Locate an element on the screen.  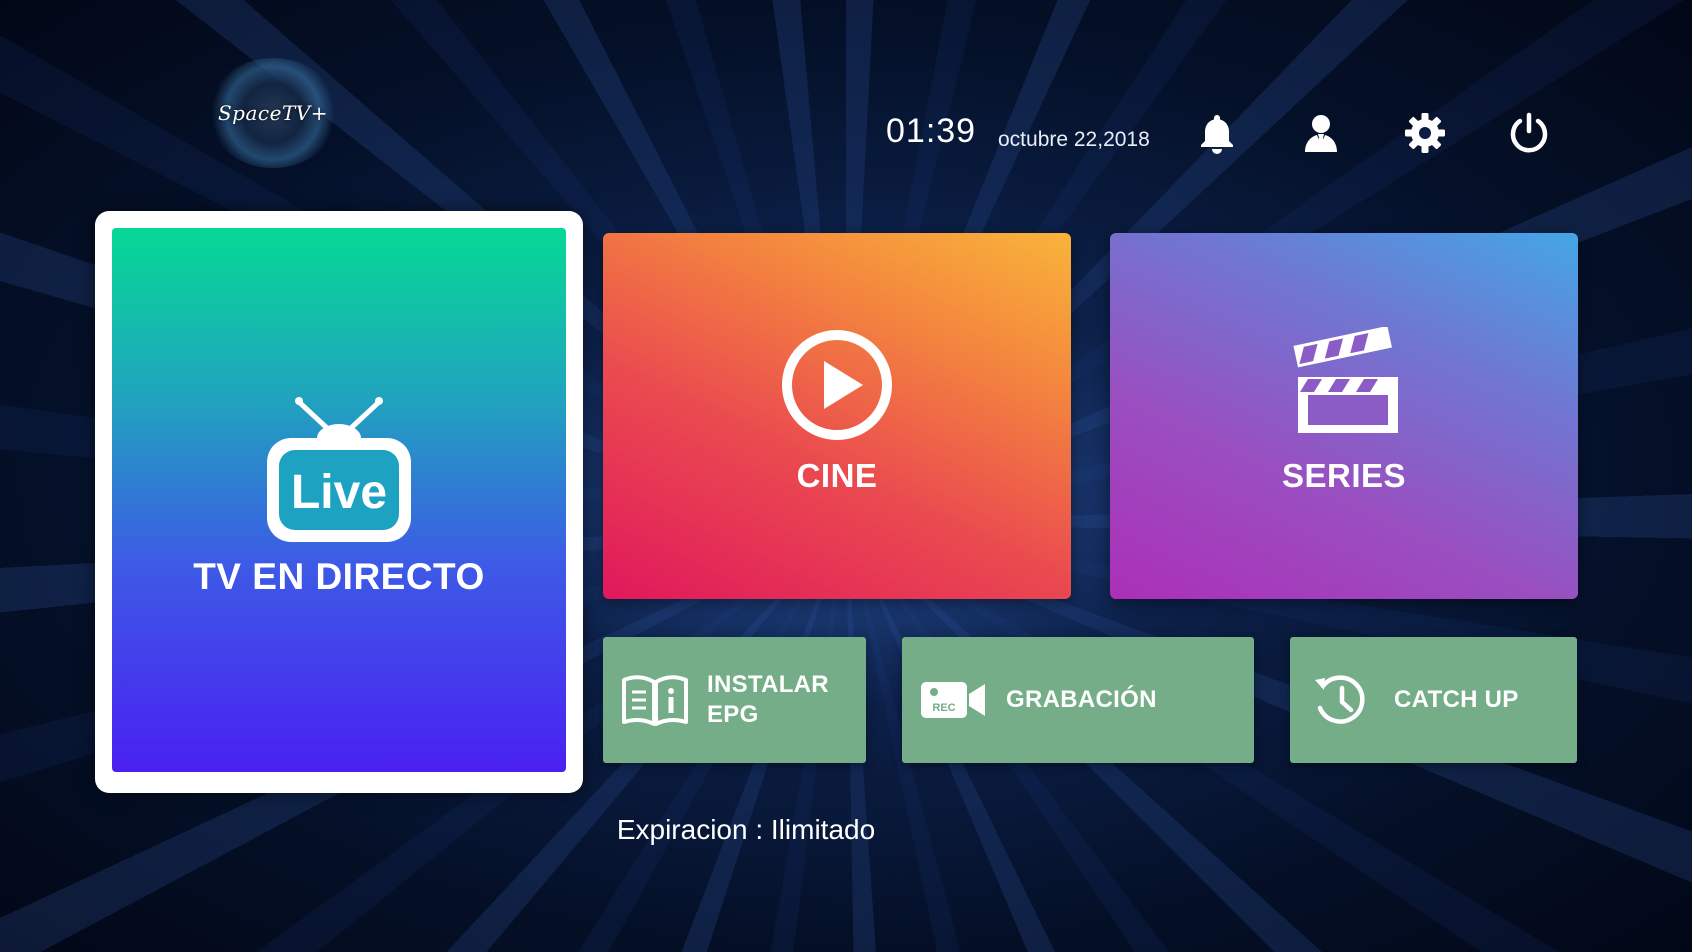
series-tile: SERIES is located at coordinates (1344, 416).